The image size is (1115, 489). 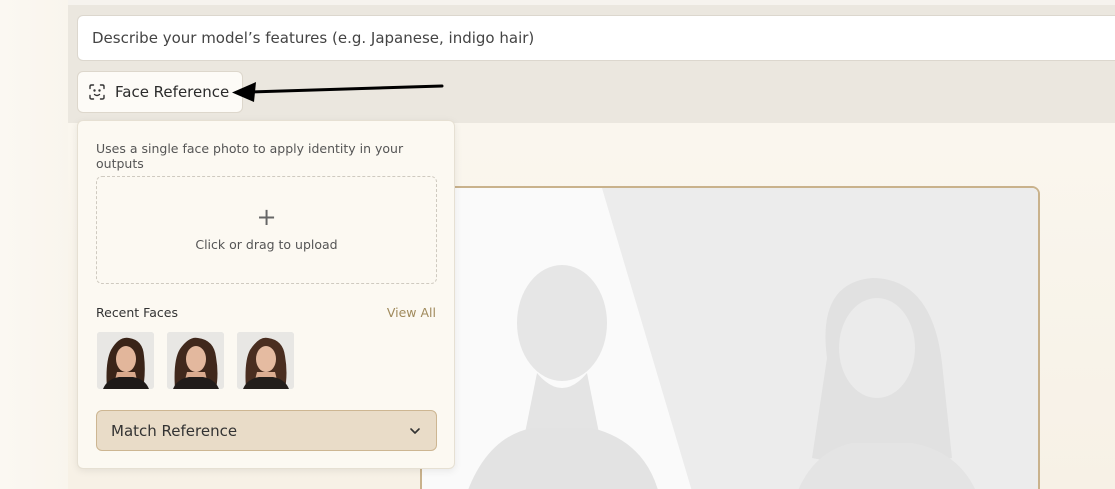 What do you see at coordinates (174, 430) in the screenshot?
I see `match-mode-selected: Match Reference` at bounding box center [174, 430].